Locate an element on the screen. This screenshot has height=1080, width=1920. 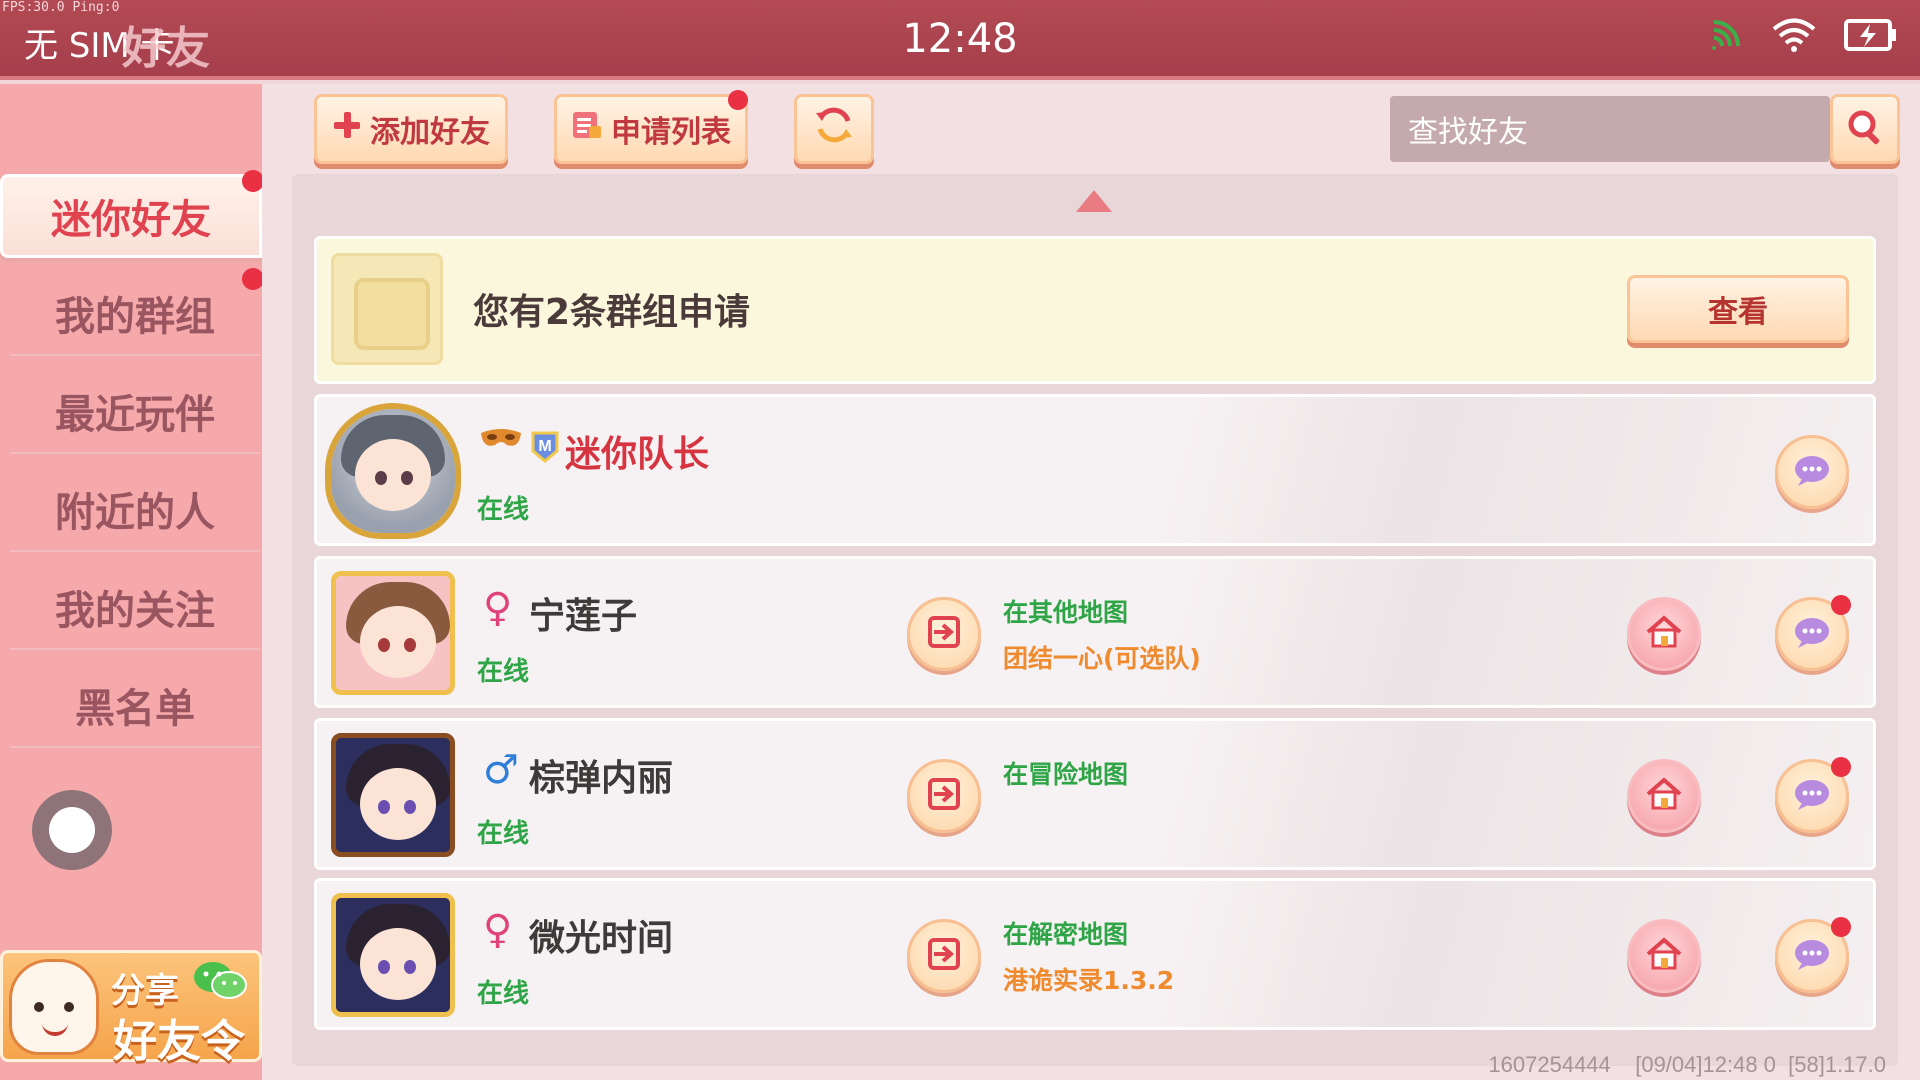
group-icon is located at coordinates (387, 309).